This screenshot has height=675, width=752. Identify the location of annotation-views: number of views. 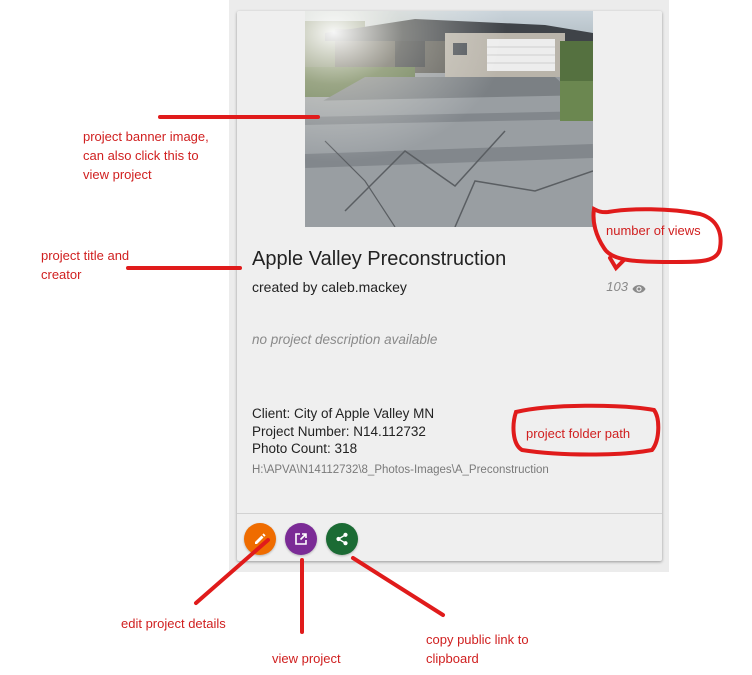
(653, 230).